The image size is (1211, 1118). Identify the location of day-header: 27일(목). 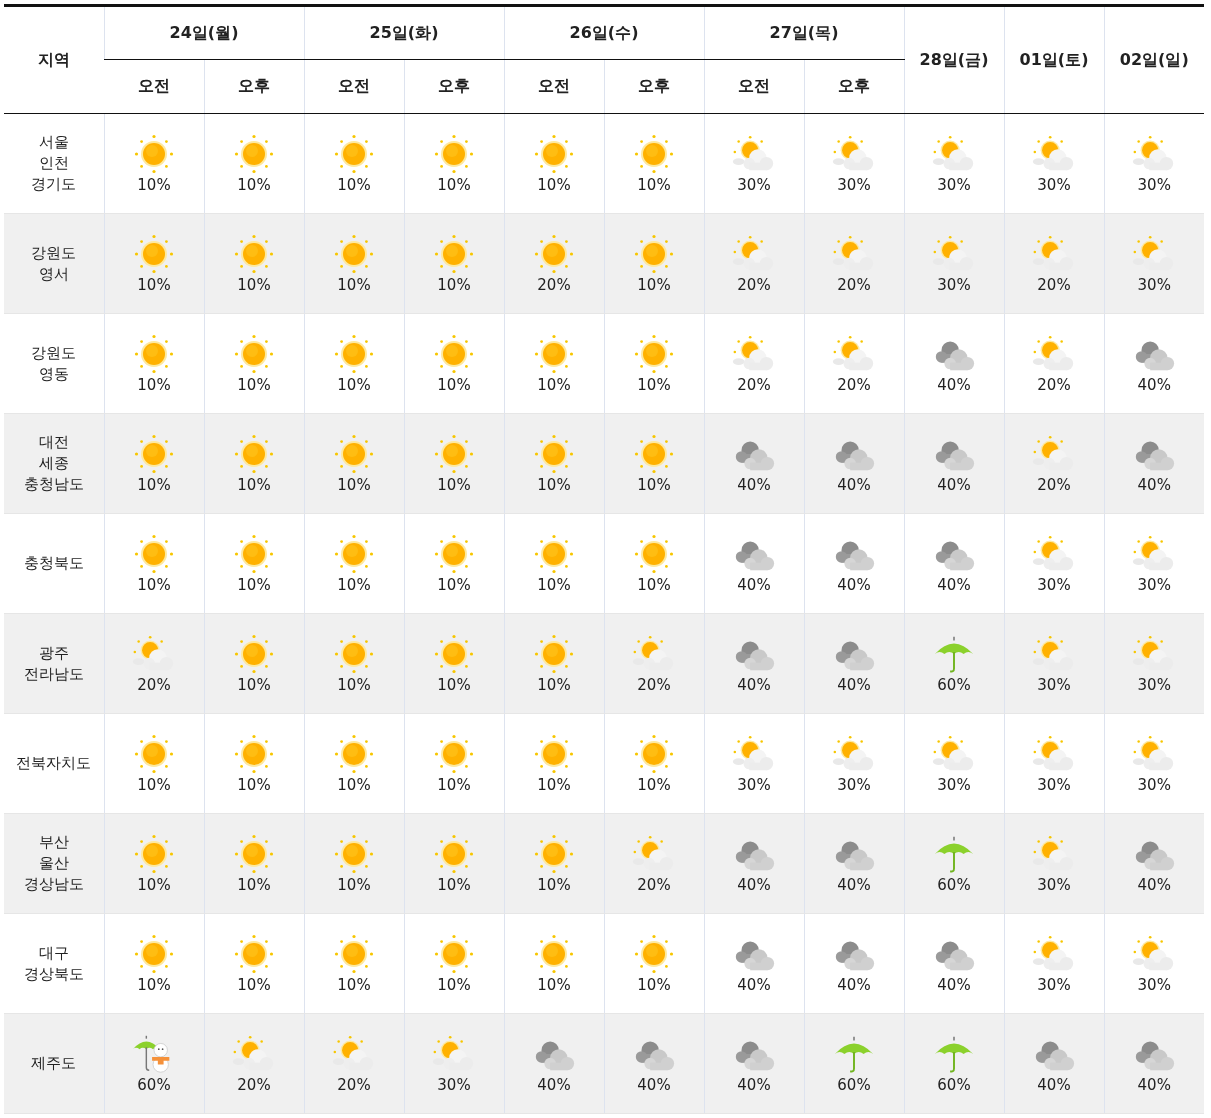
(804, 32).